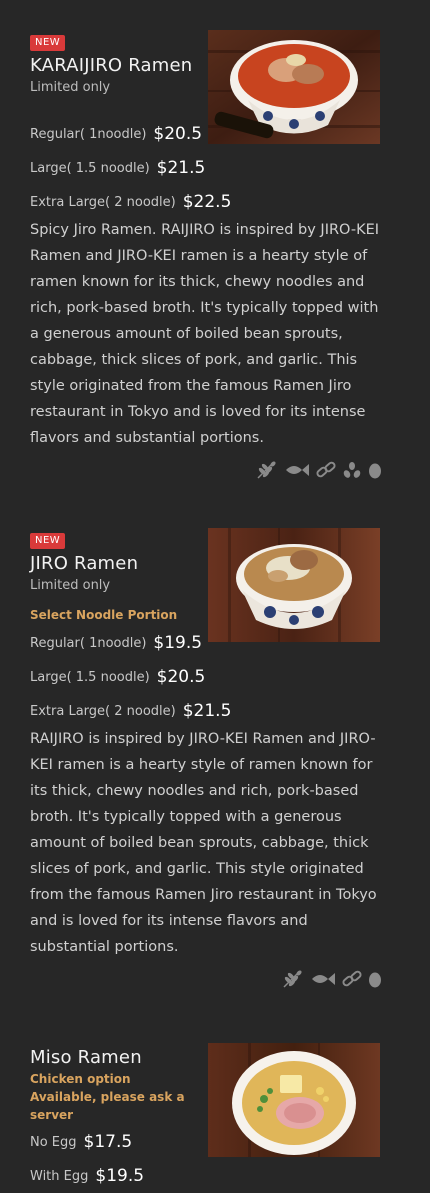  I want to click on option-with-egg: With Egg $19.5, so click(206, 1176).